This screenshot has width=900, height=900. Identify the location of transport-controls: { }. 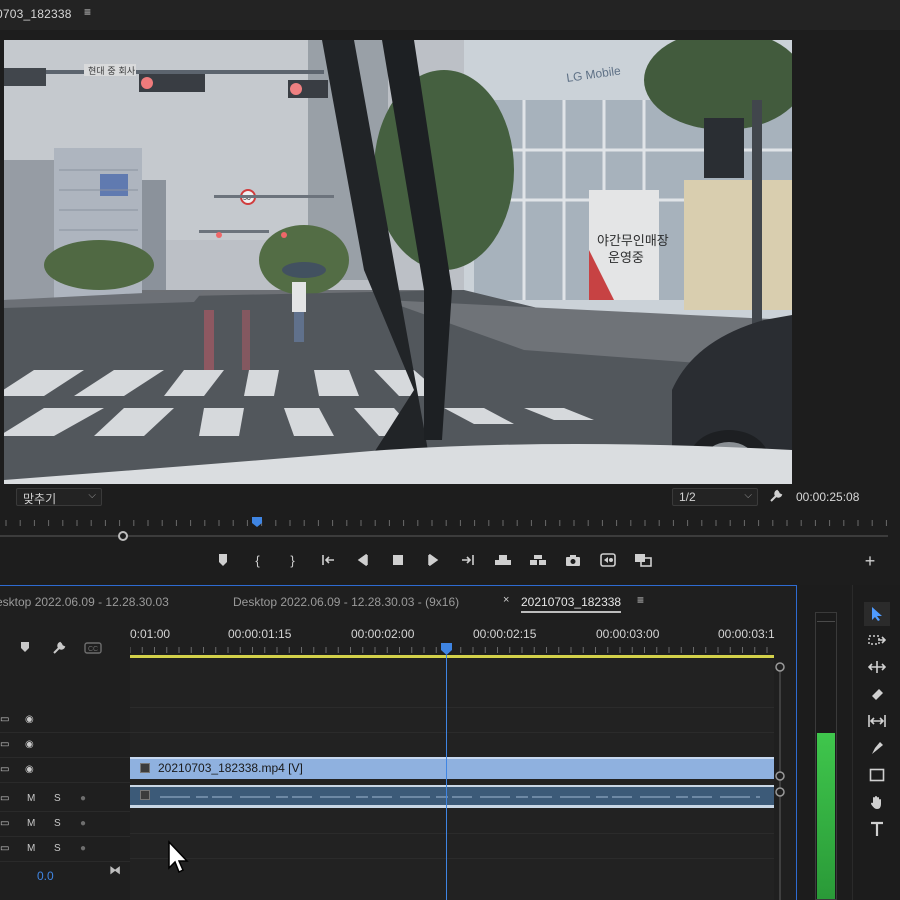
(432, 560).